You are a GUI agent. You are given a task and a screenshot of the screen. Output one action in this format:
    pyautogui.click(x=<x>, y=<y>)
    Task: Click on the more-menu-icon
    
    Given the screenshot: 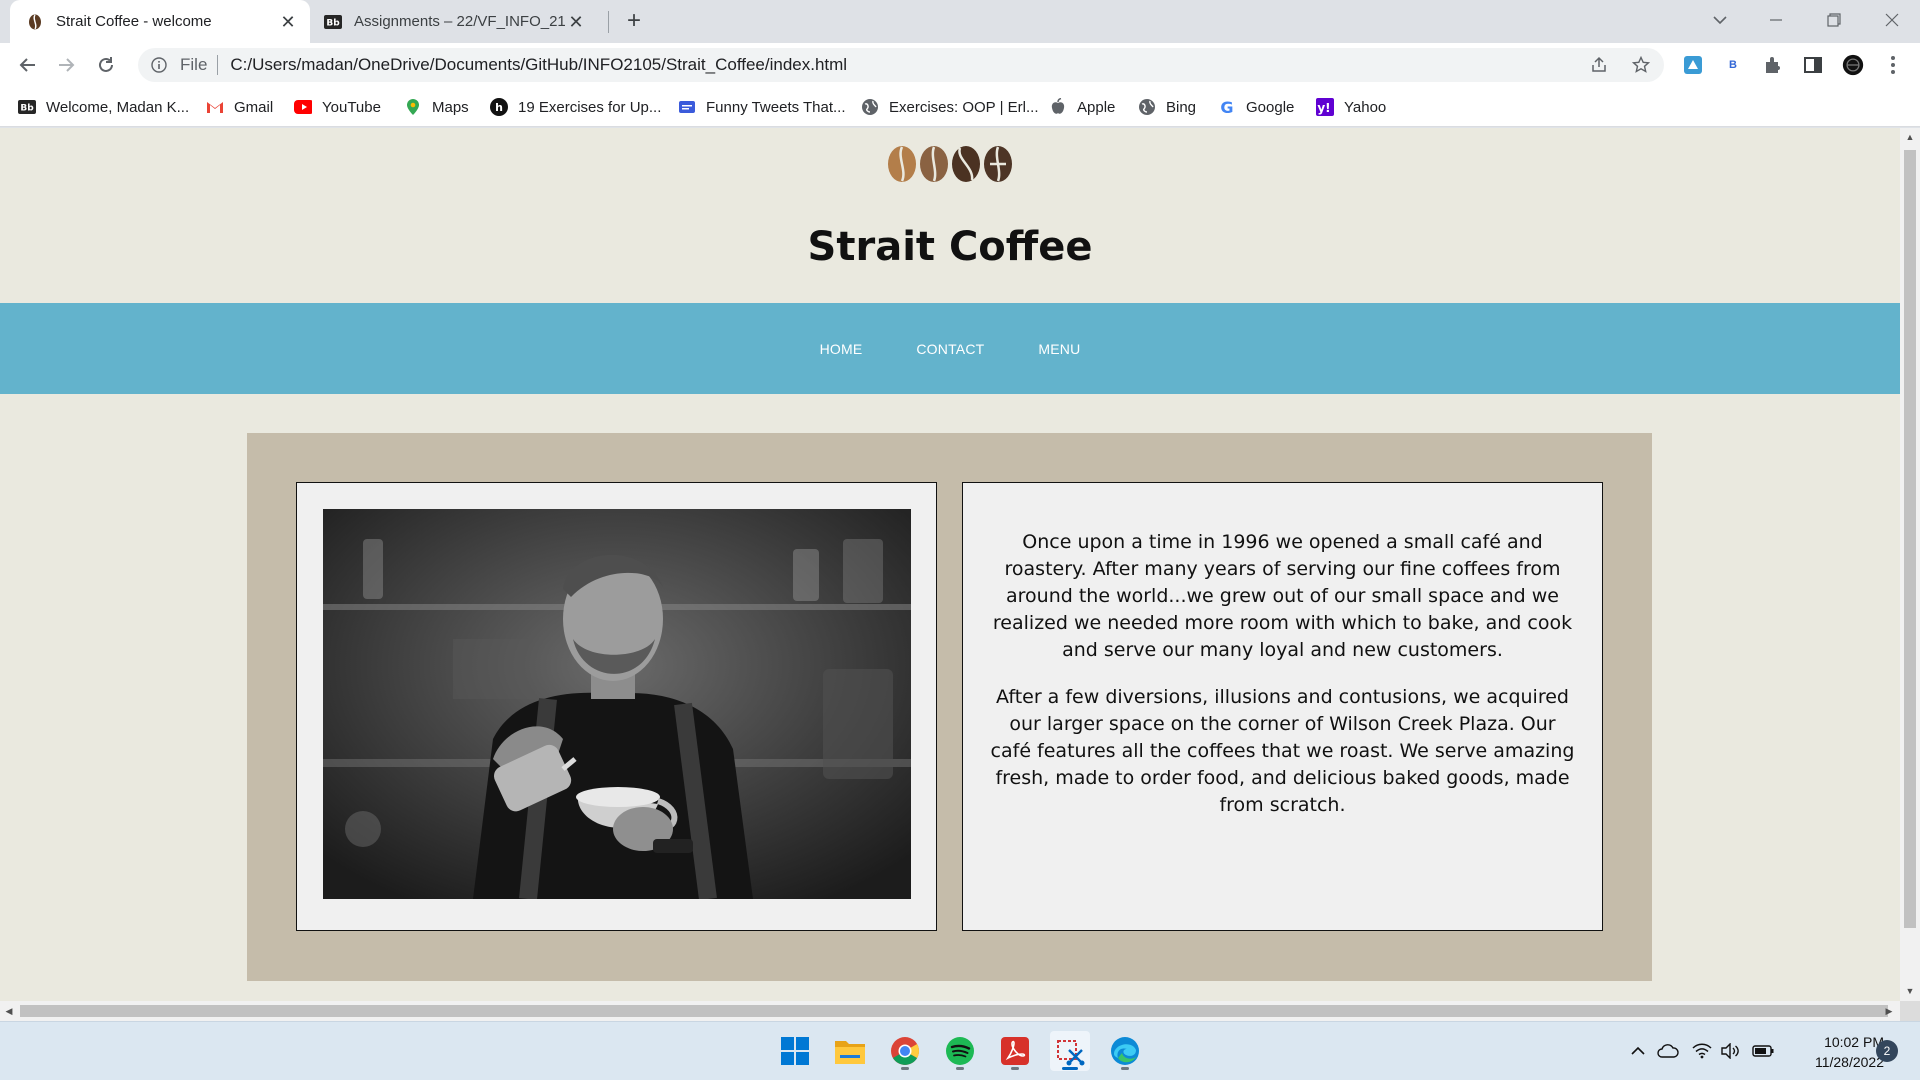 What is the action you would take?
    pyautogui.click(x=1893, y=65)
    